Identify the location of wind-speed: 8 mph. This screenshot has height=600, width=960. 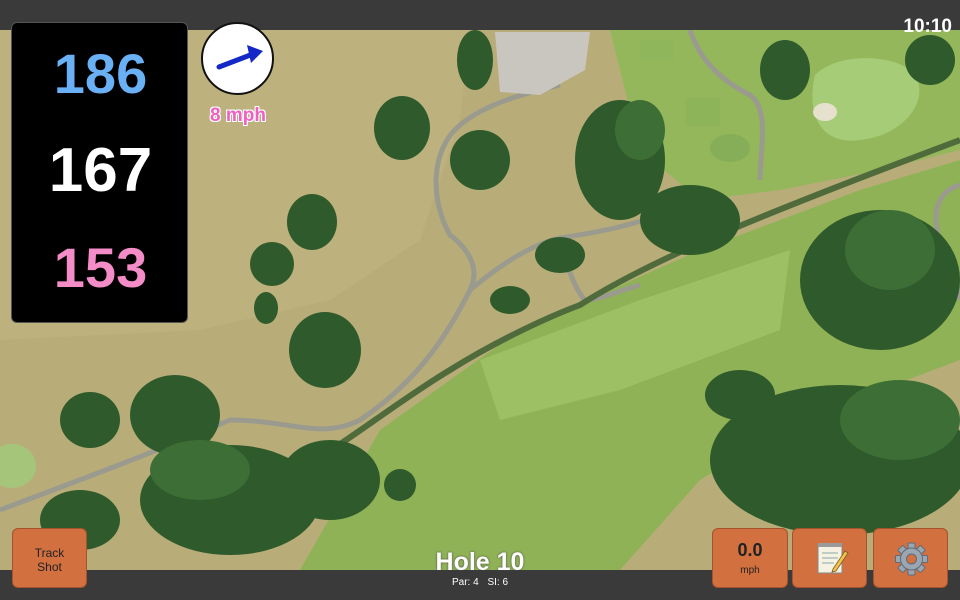
(238, 115).